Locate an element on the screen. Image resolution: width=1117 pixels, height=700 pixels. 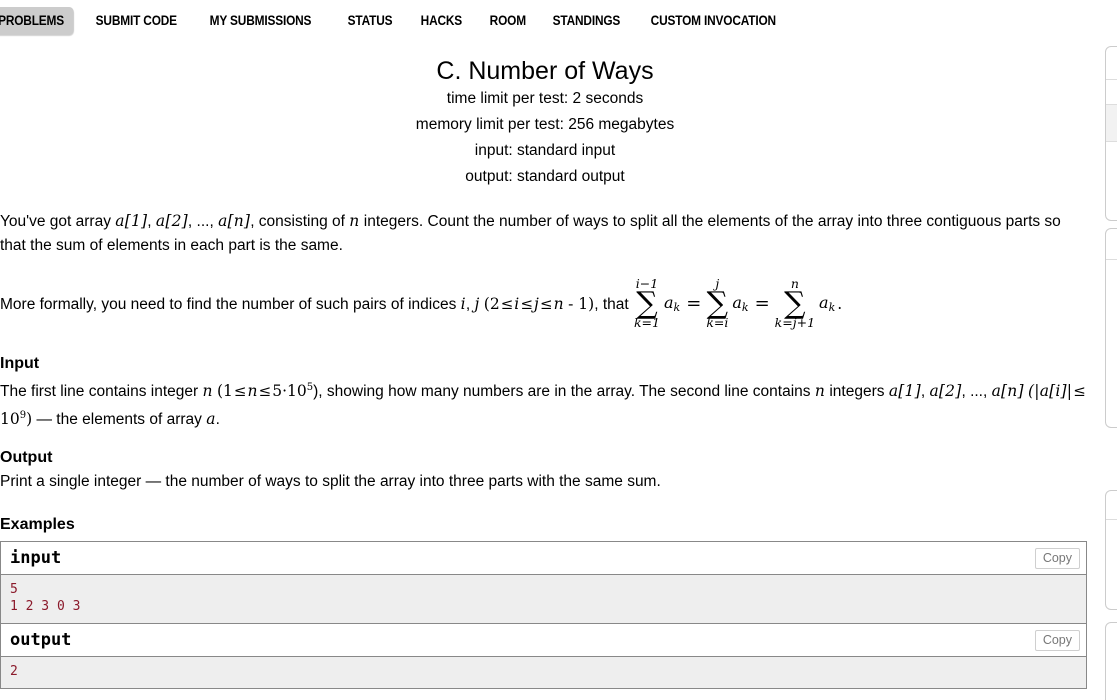
input-math-an: a[n] is located at coordinates (1007, 391).